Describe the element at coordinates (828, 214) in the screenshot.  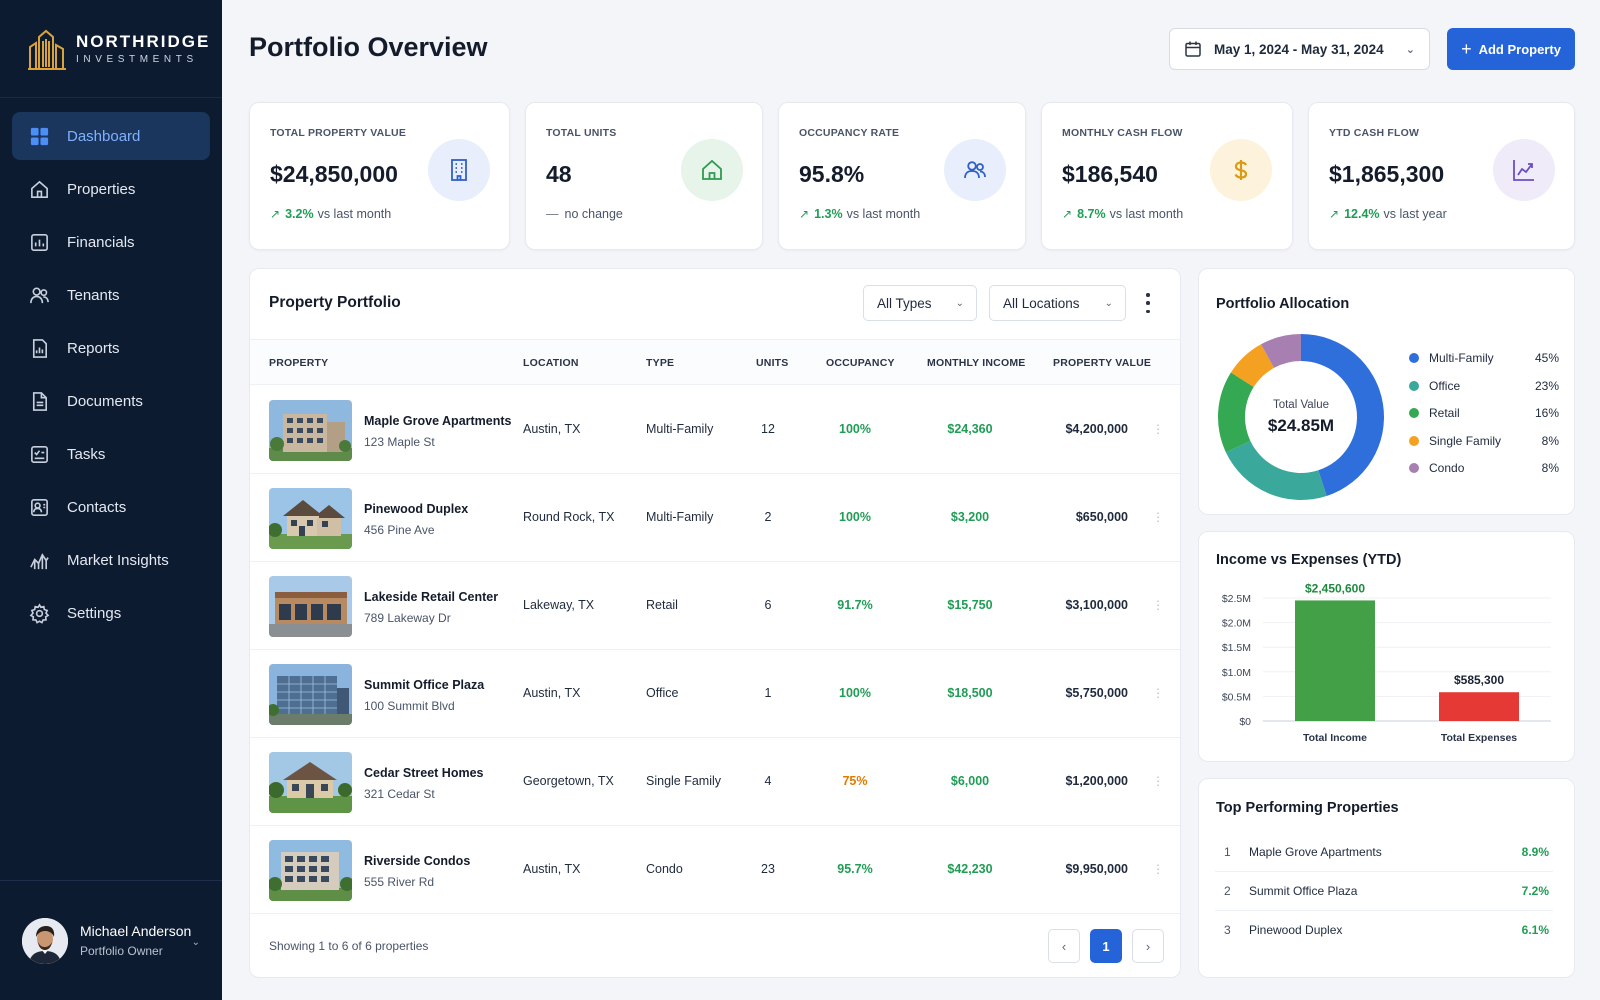
I see `kpi-change-value: 1.3%` at that location.